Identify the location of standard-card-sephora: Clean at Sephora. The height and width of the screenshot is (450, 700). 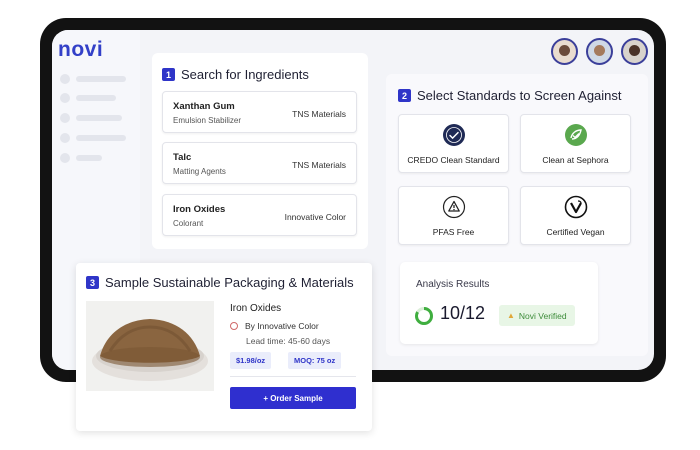
(575, 143).